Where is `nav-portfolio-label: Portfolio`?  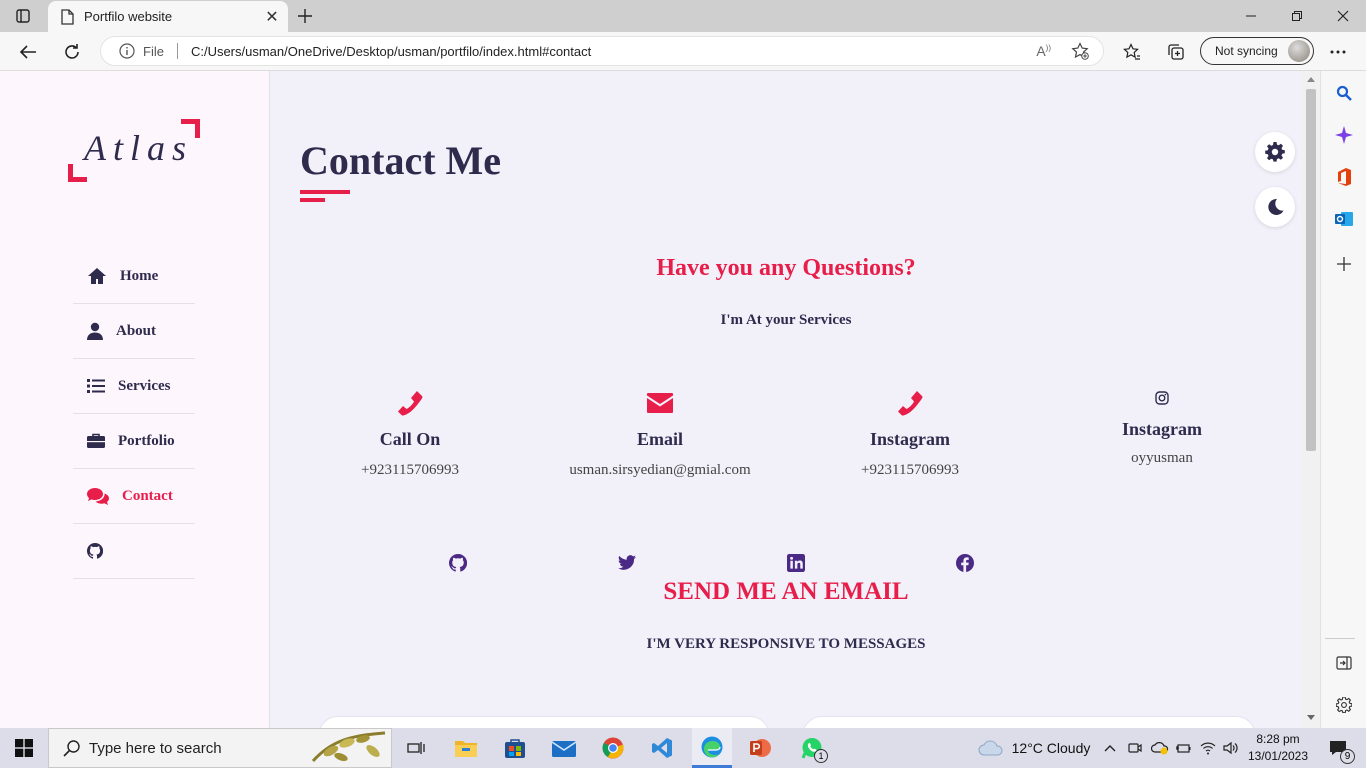
nav-portfolio-label: Portfolio is located at coordinates (146, 440).